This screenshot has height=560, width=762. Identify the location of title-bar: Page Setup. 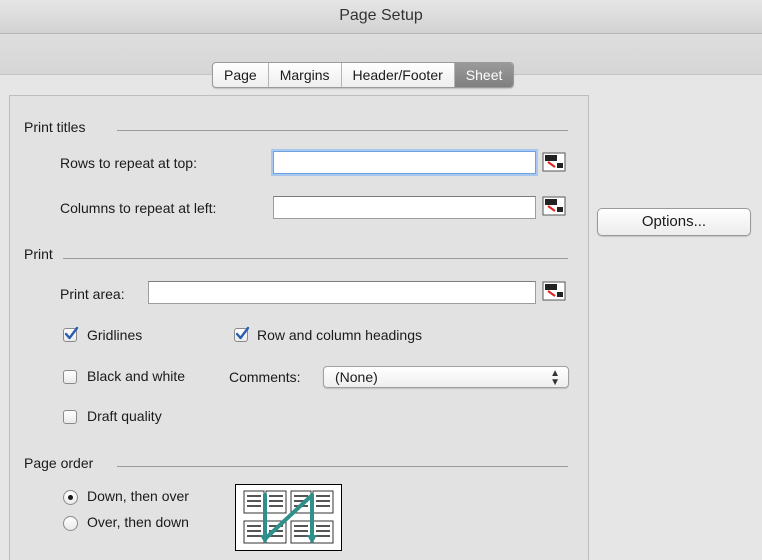
(381, 17).